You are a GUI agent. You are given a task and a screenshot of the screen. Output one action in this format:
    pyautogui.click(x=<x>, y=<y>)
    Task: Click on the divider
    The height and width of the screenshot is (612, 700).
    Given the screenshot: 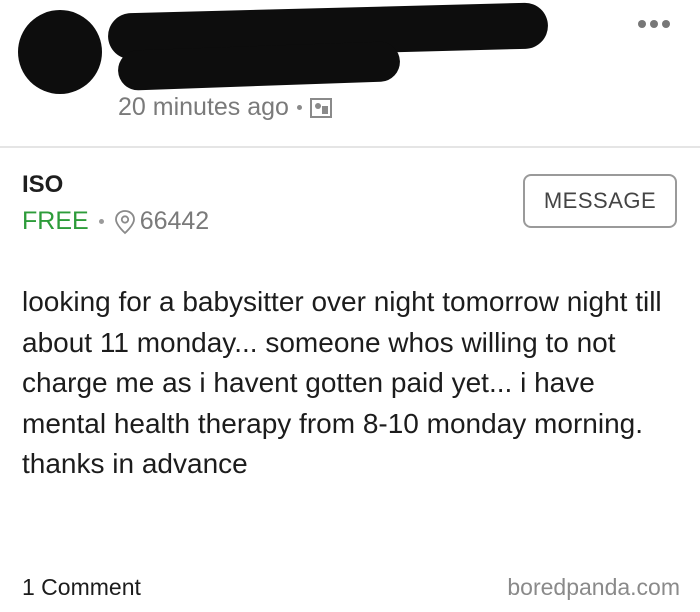 What is the action you would take?
    pyautogui.click(x=350, y=147)
    